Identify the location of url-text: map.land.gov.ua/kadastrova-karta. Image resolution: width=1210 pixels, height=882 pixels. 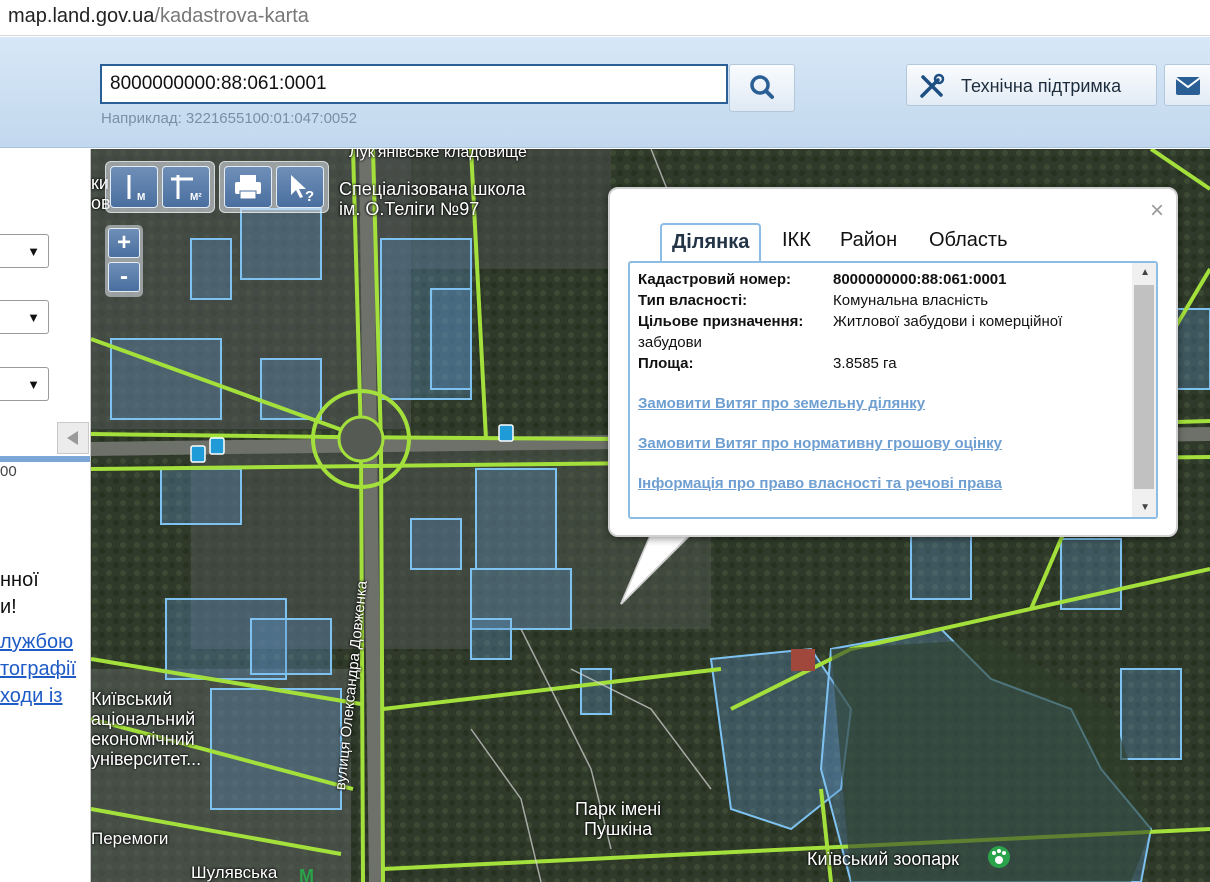
(158, 16).